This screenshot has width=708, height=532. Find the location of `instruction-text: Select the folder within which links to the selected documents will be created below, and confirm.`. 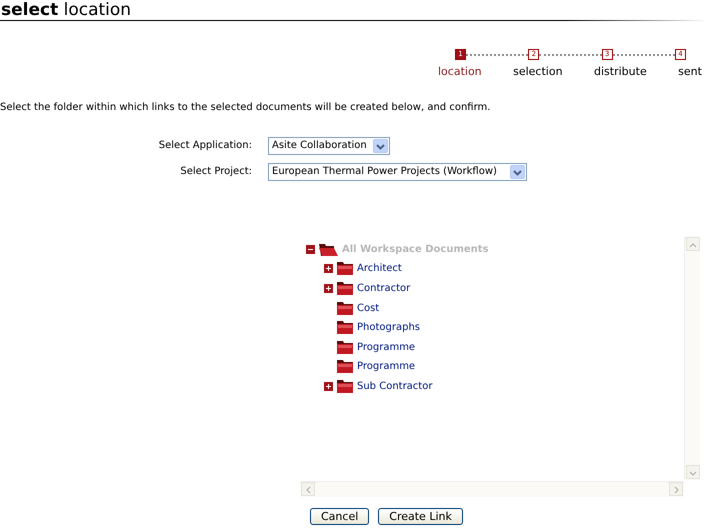

instruction-text: Select the folder within which links to the selected documents will be created below, and confirm. is located at coordinates (246, 107).